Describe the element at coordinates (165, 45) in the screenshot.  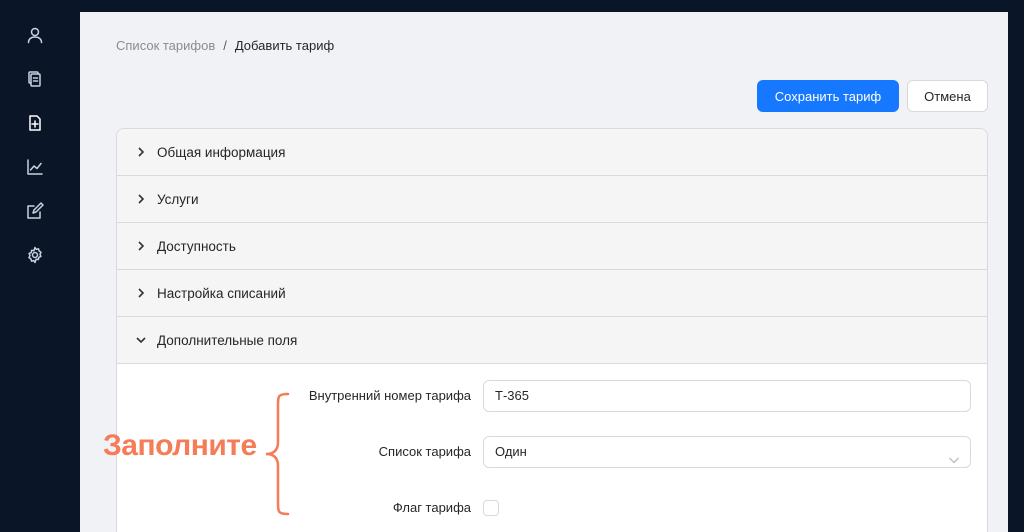
I see `breadcrumb-parent-link: Список тарифов` at that location.